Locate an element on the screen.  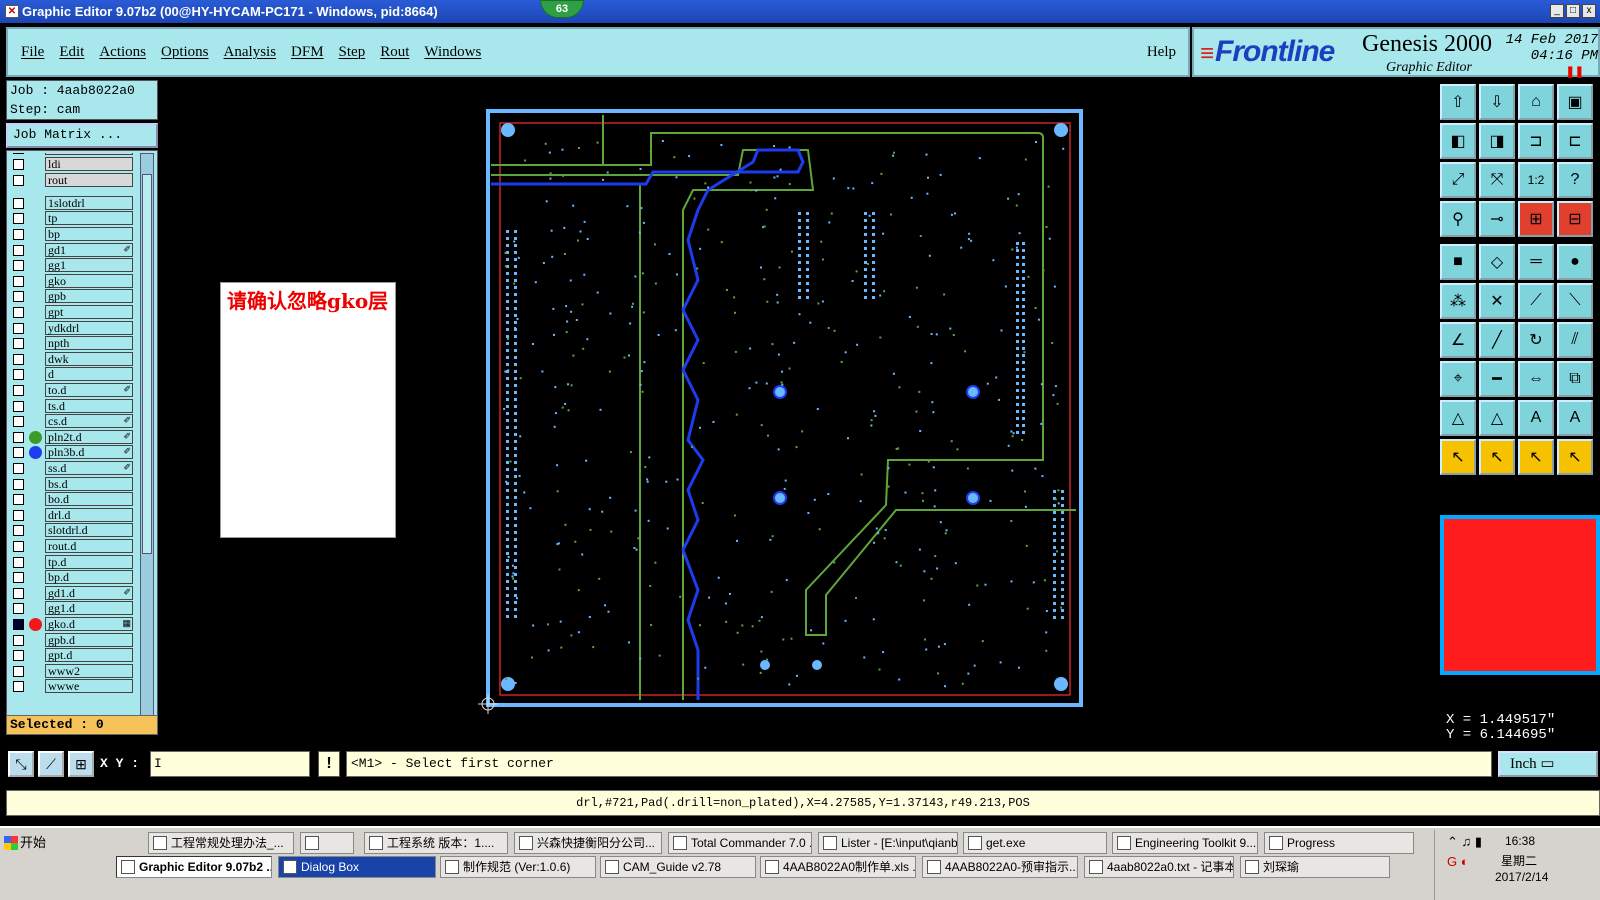
layer-row: gko is located at coordinates (72, 281).